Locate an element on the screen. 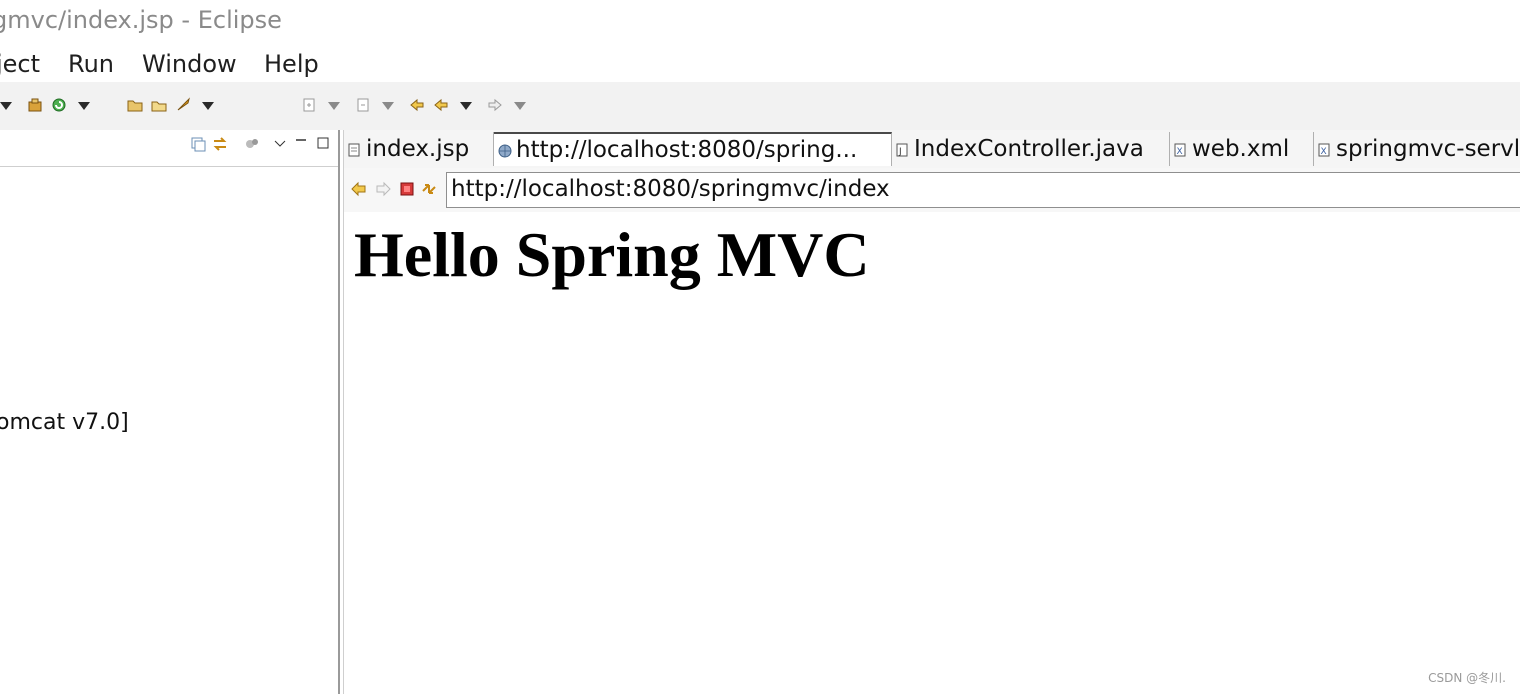 This screenshot has width=1520, height=694. minimize-icon is located at coordinates (302, 144).